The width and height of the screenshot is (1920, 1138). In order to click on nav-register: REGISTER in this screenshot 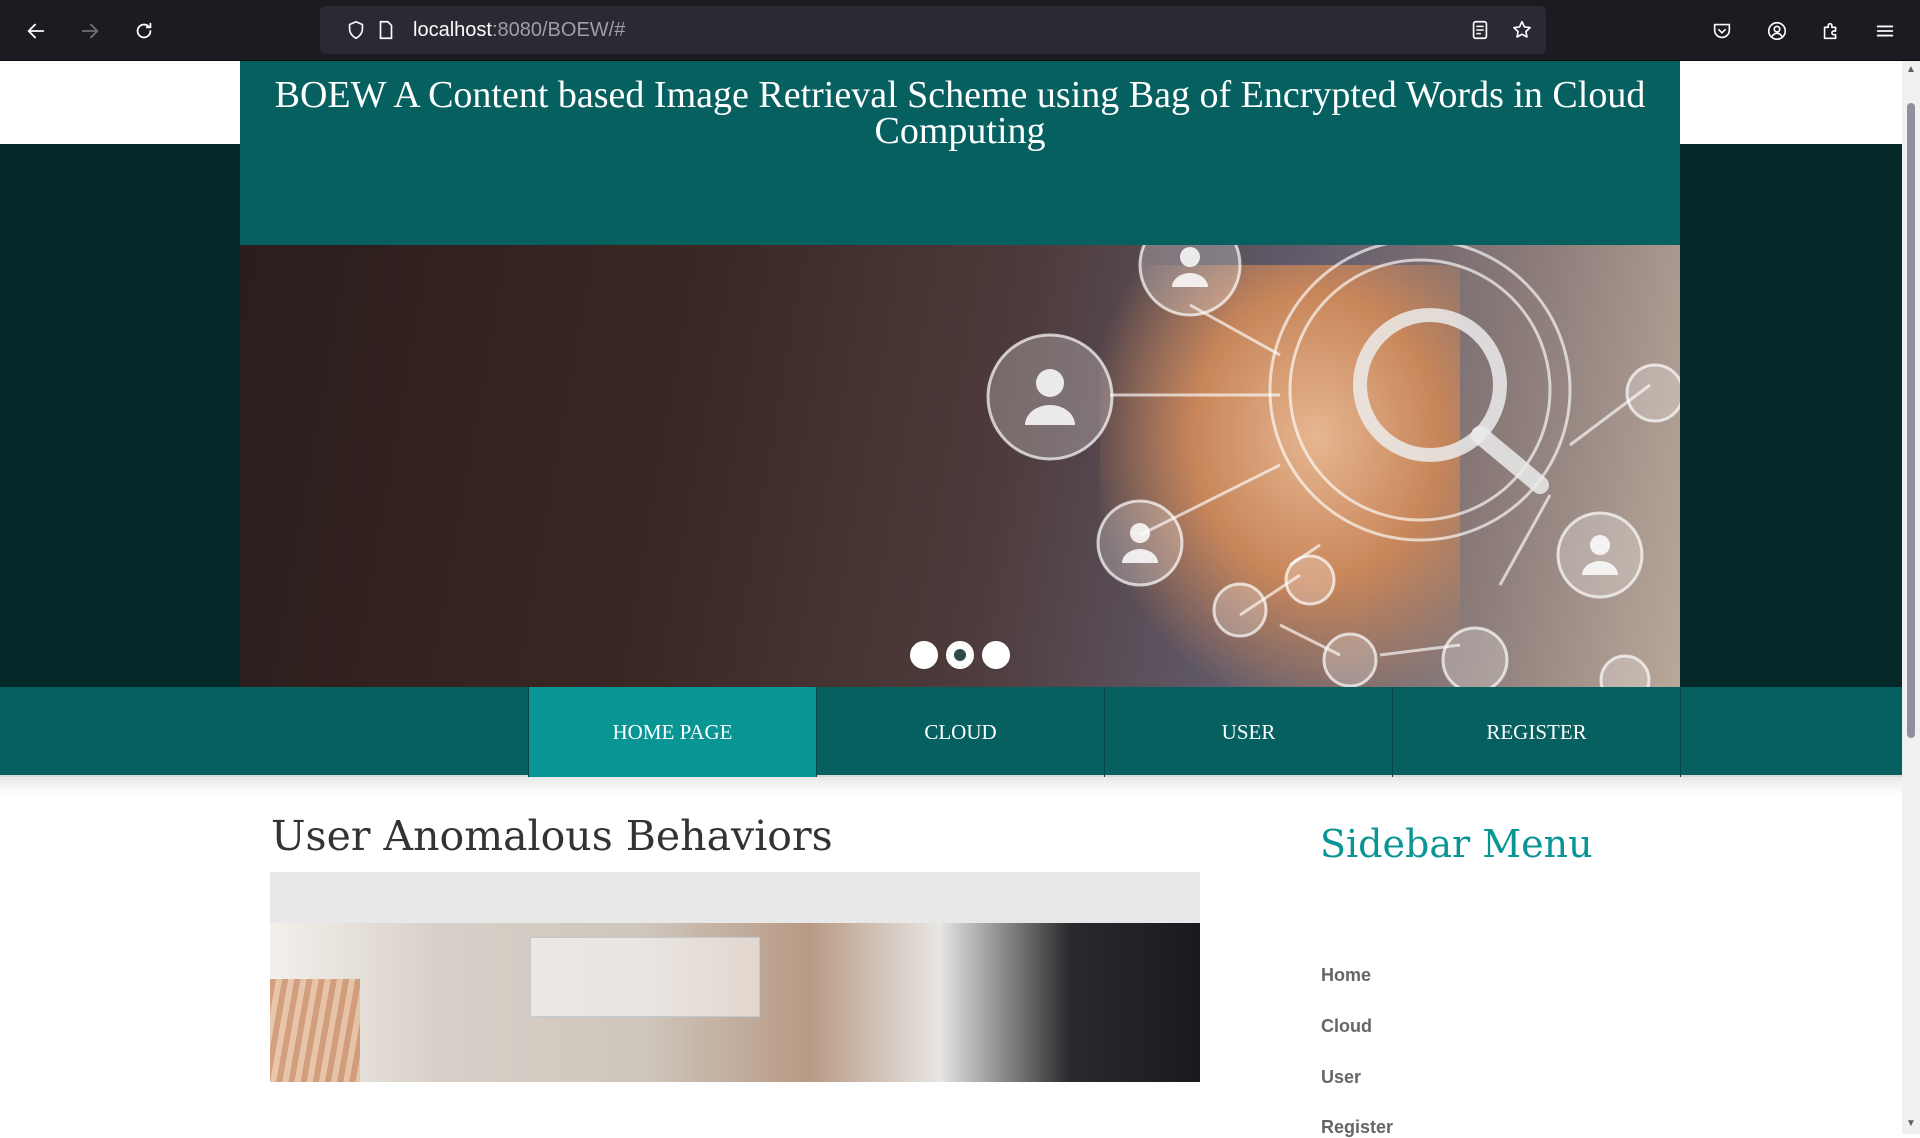, I will do `click(1537, 732)`.